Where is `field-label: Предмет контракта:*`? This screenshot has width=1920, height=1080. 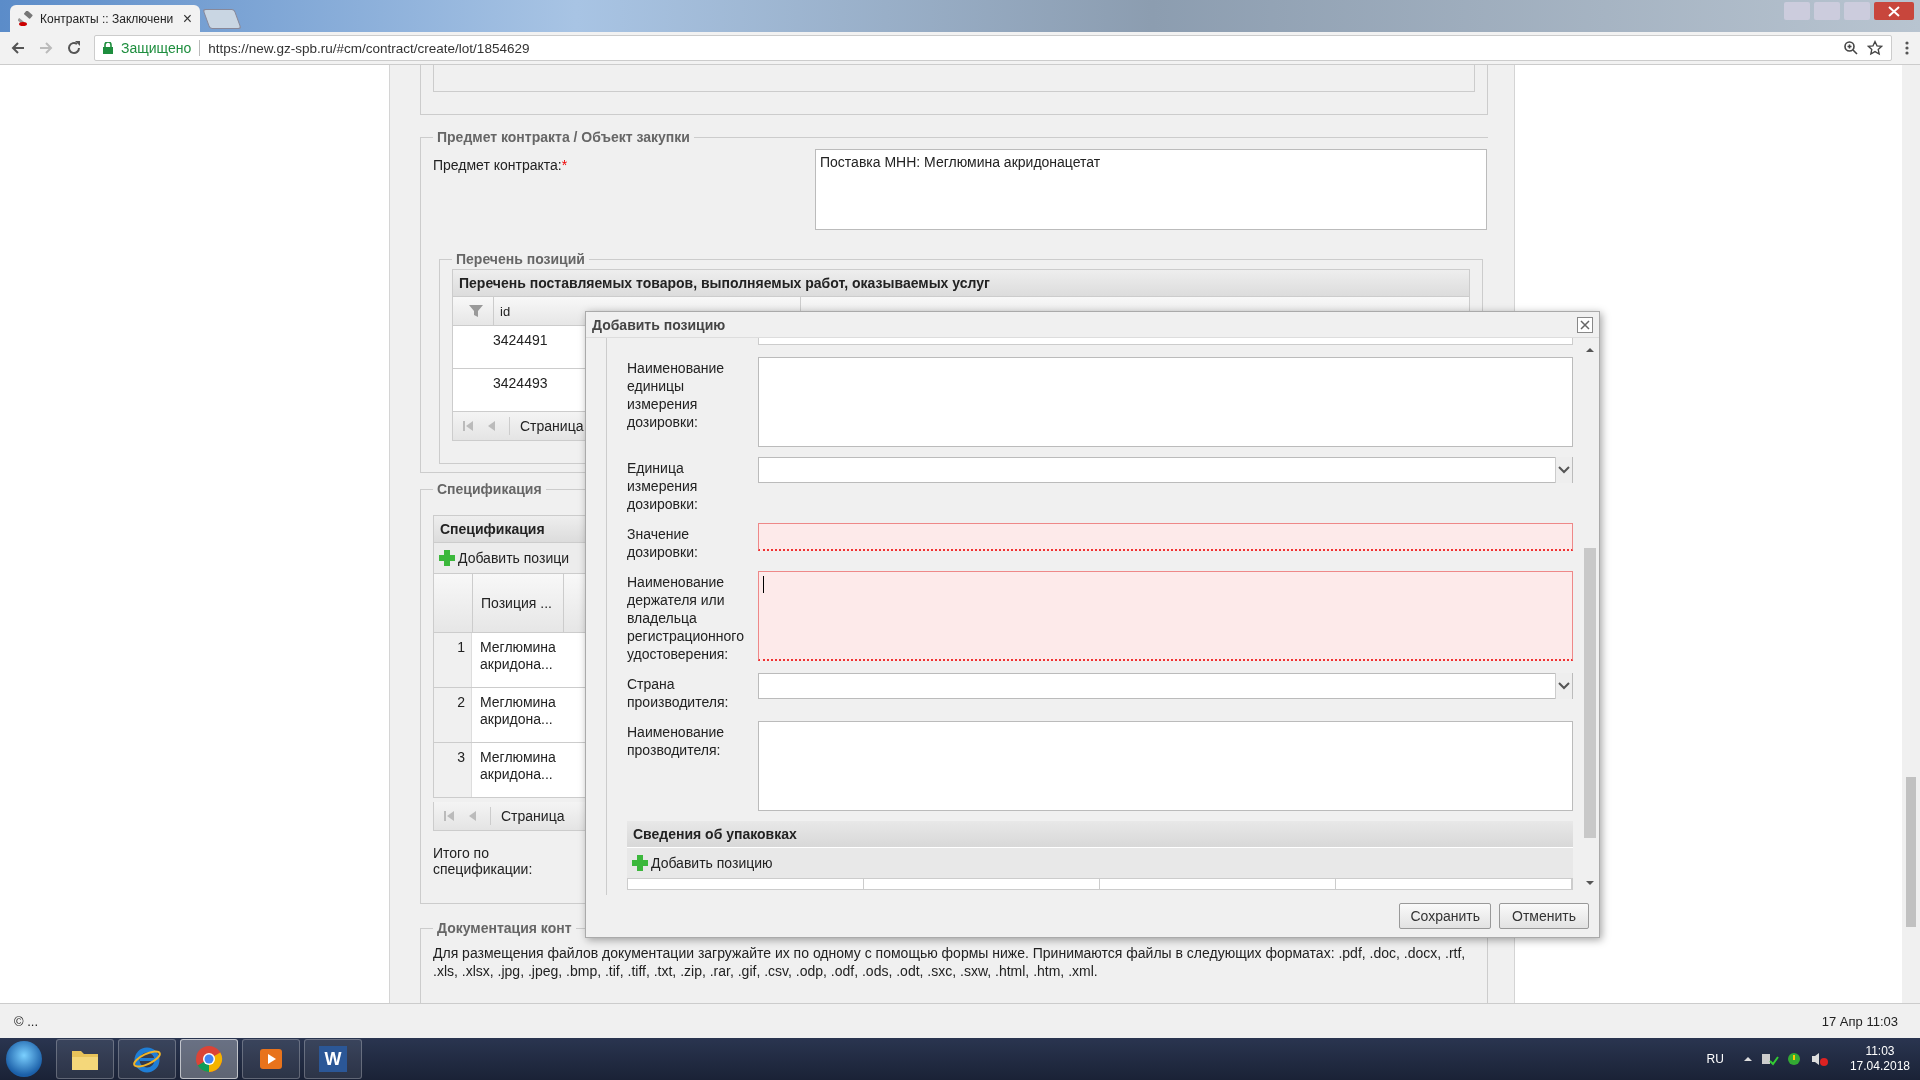 field-label: Предмет контракта:* is located at coordinates (501, 165).